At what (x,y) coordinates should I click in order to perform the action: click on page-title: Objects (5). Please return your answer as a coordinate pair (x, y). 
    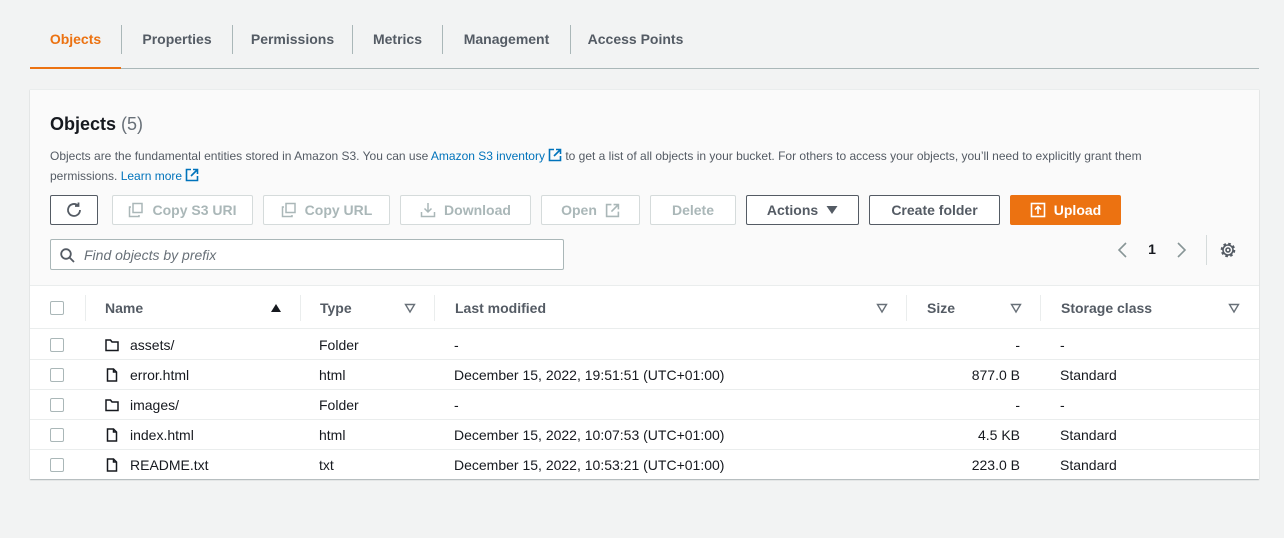
    Looking at the image, I should click on (96, 124).